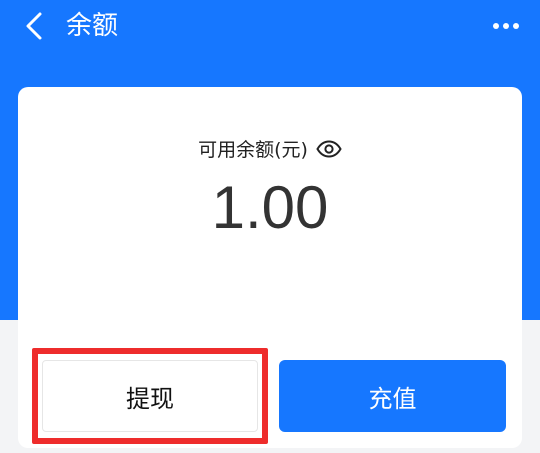 This screenshot has width=540, height=453. What do you see at coordinates (270, 207) in the screenshot?
I see `balance-amount: 1.00` at bounding box center [270, 207].